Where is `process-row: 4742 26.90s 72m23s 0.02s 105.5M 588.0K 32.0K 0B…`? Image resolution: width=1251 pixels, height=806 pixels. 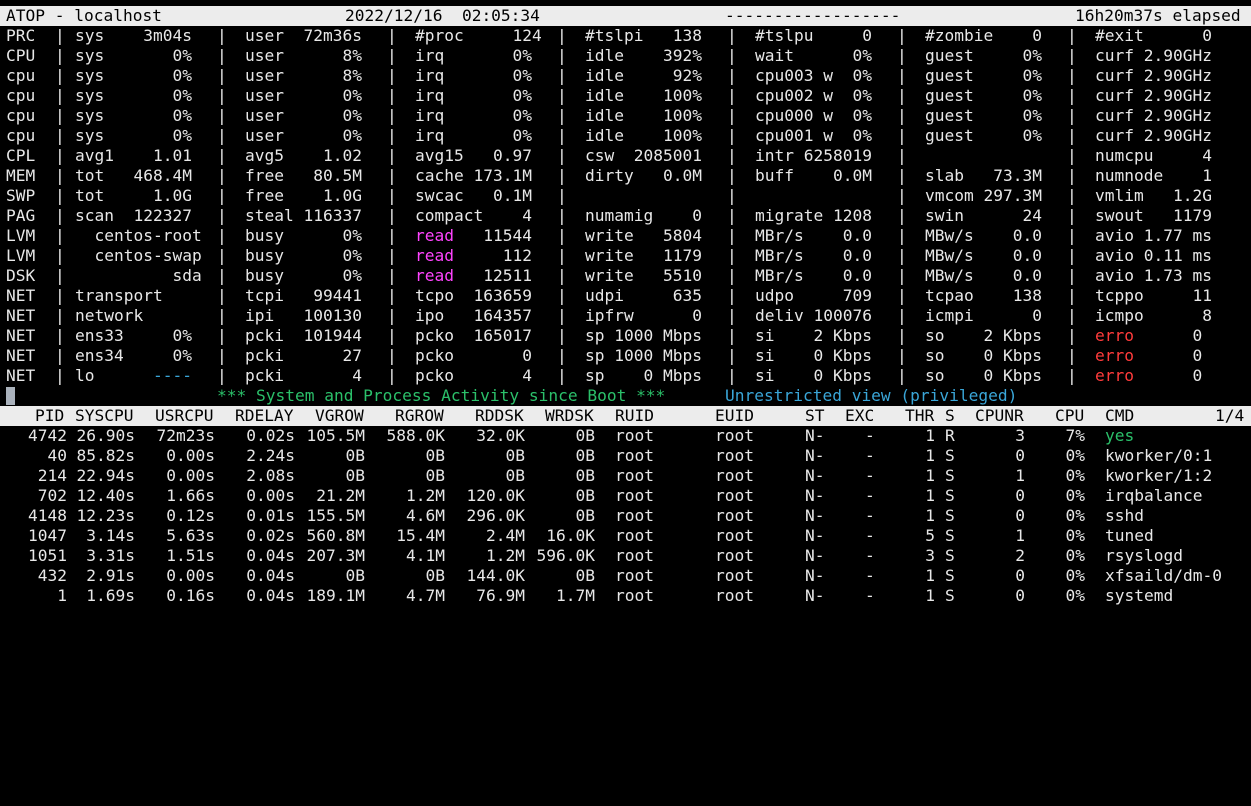
process-row: 4742 26.90s 72m23s 0.02s 105.5M 588.0K 32.0K 0B… is located at coordinates (625, 436).